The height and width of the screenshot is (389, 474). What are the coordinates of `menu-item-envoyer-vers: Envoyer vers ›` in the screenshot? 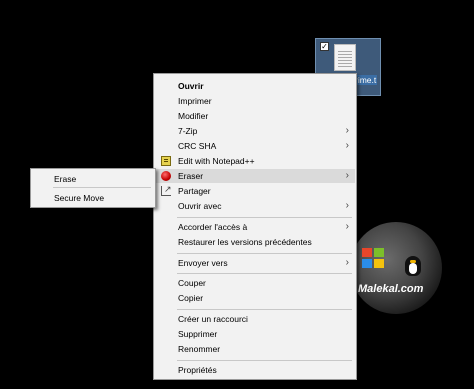 It's located at (255, 263).